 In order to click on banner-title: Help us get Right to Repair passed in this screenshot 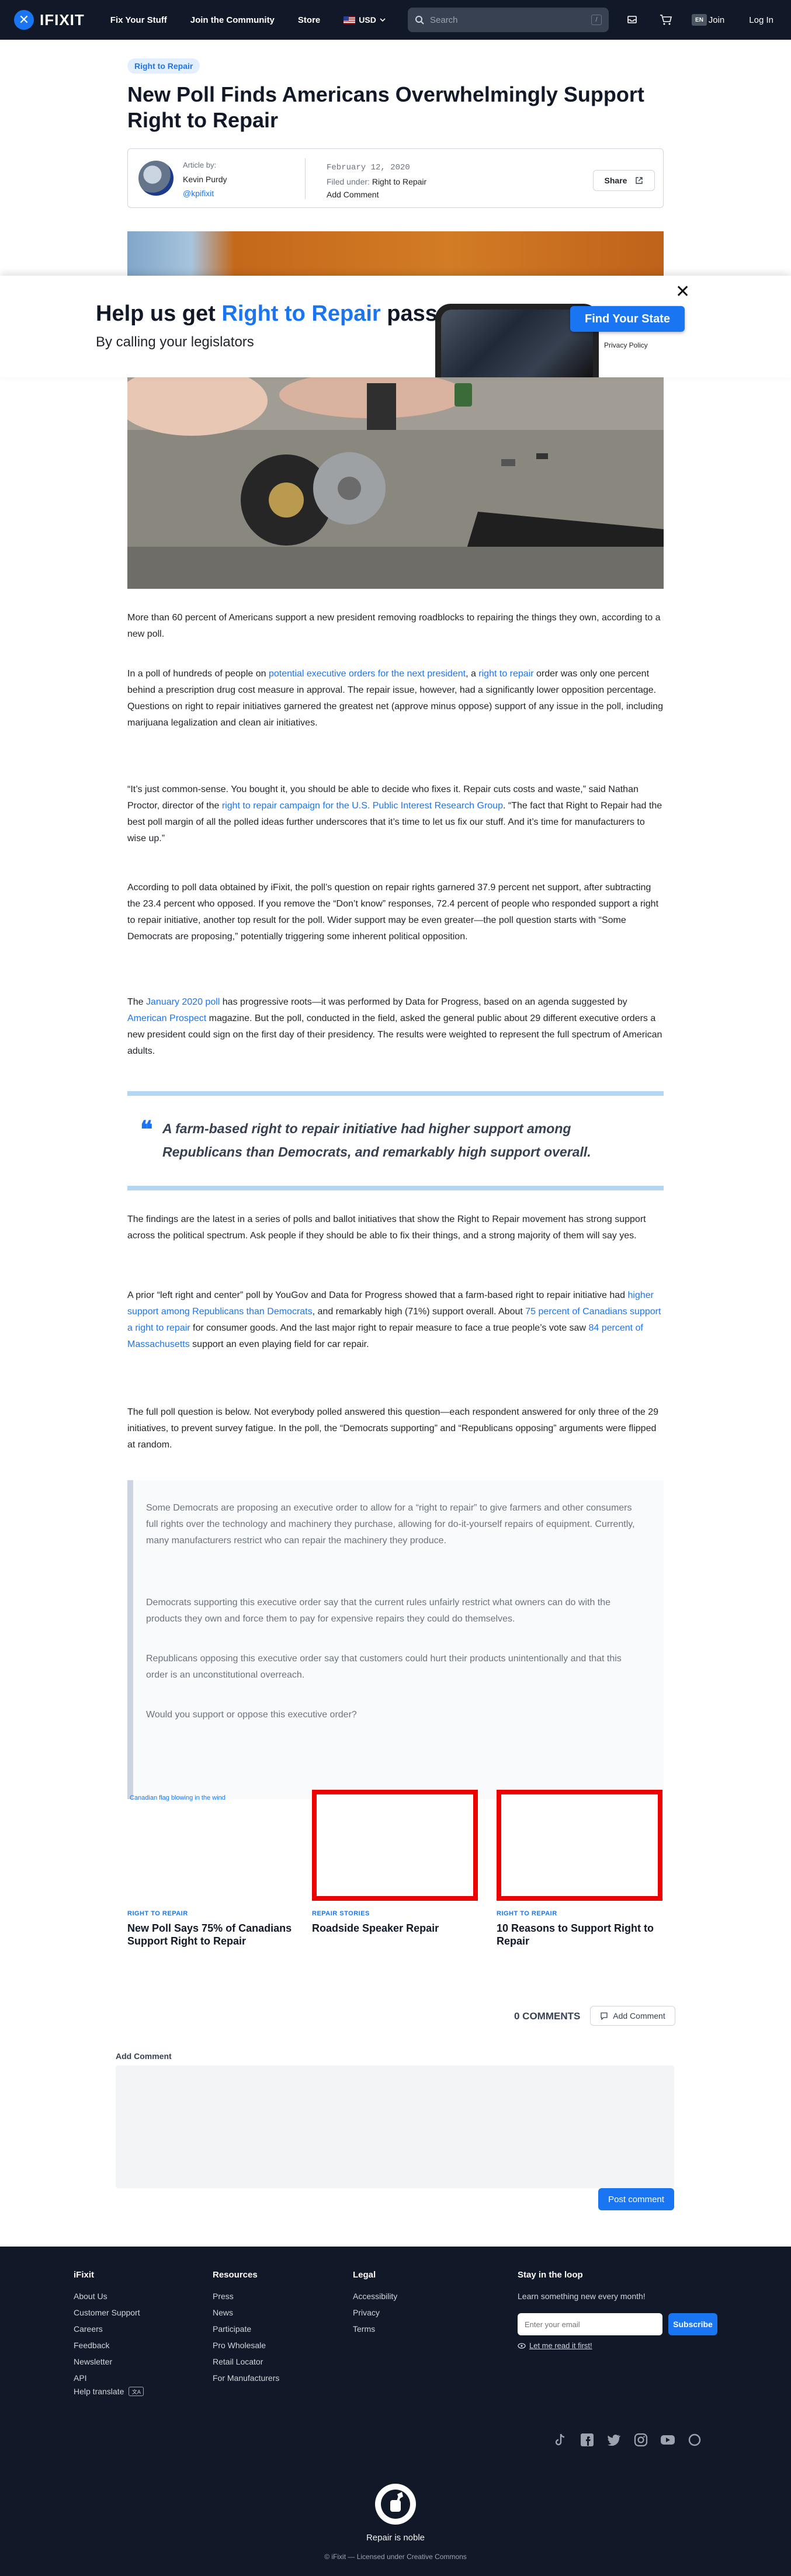, I will do `click(280, 313)`.